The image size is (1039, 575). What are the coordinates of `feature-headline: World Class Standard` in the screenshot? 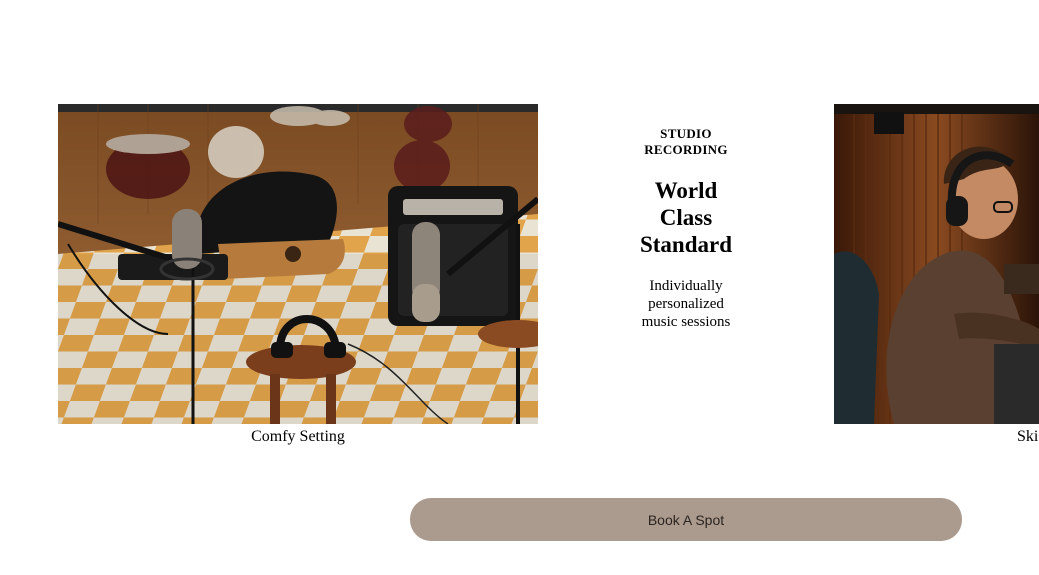 It's located at (686, 217).